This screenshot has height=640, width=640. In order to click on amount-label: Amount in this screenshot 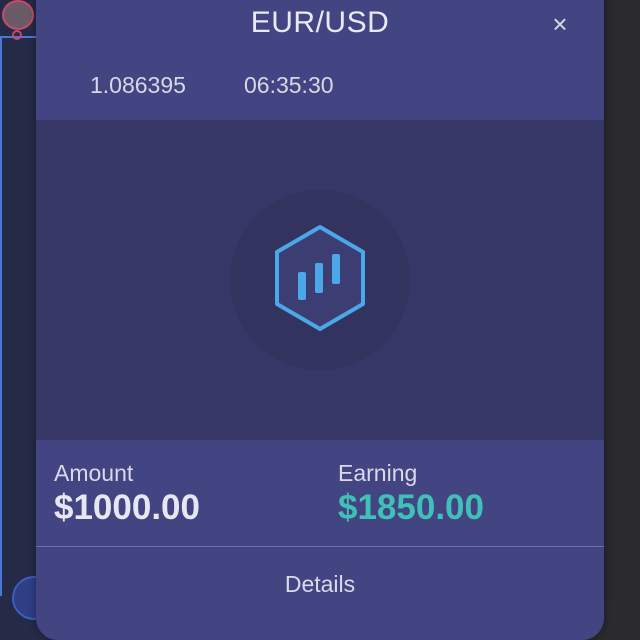, I will do `click(94, 473)`.